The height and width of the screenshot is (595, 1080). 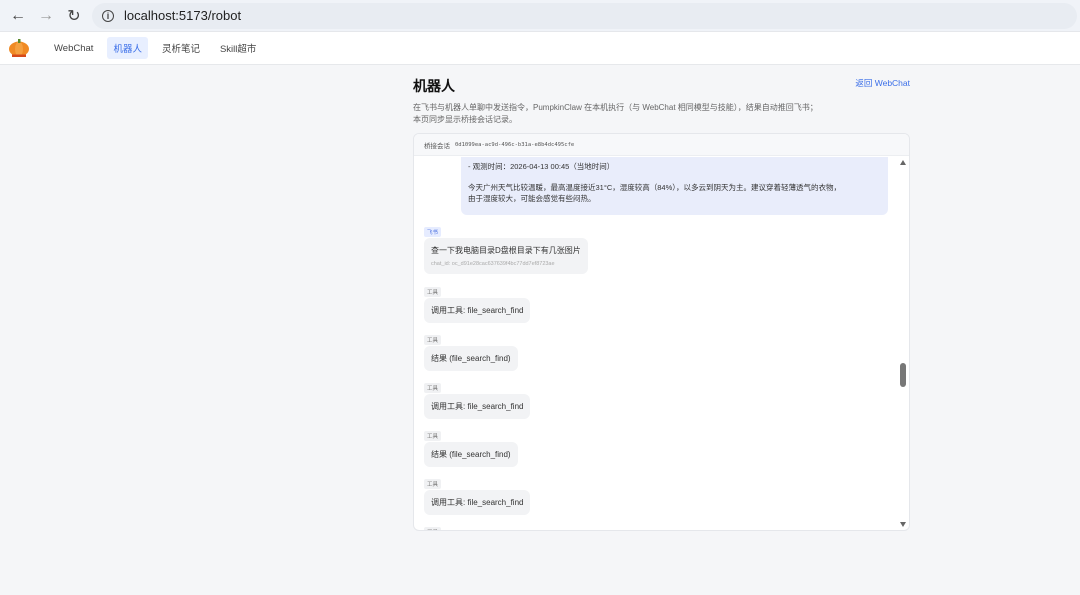 What do you see at coordinates (532, 198) in the screenshot?
I see `bot-message-line: 由于湿度较大，可能会感觉有些闷热。` at bounding box center [532, 198].